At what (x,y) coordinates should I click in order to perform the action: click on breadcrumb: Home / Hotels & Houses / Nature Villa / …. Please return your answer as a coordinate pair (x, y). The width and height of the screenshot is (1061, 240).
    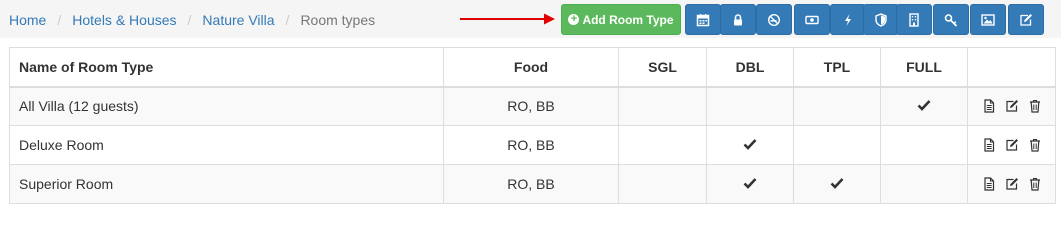
    Looking at the image, I should click on (192, 20).